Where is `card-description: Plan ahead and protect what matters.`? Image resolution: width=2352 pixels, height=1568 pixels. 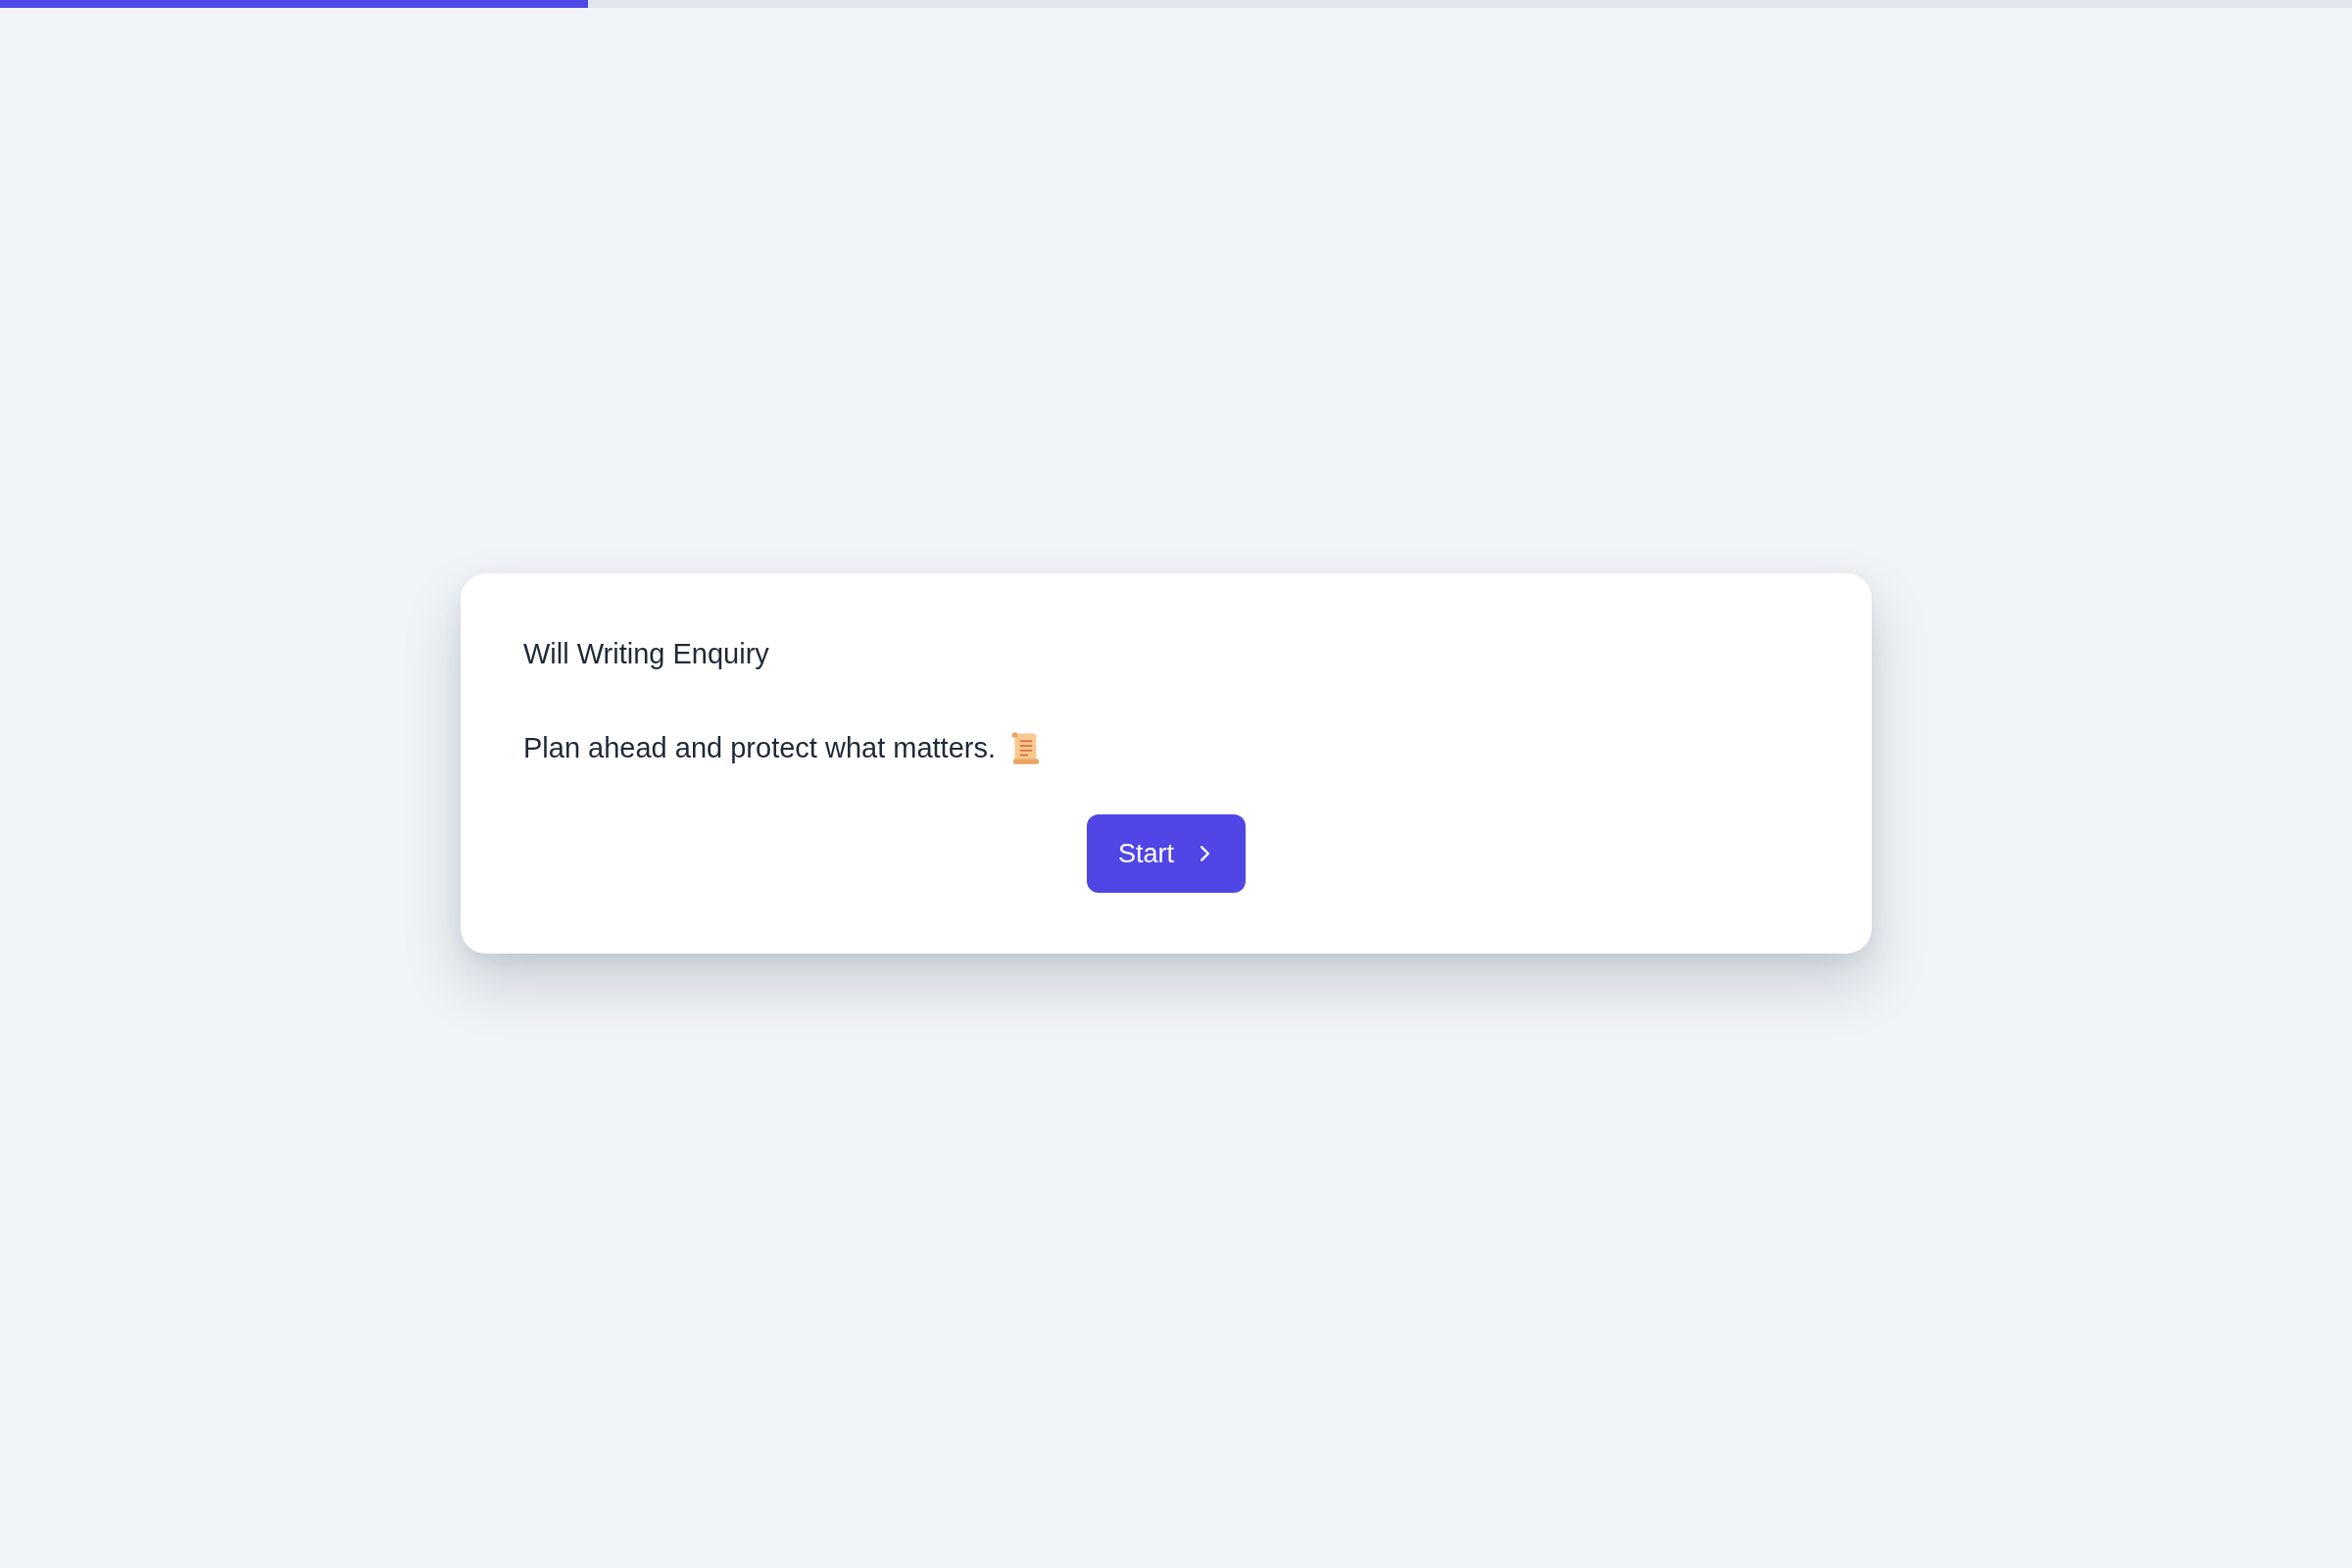
card-description: Plan ahead and protect what matters. is located at coordinates (759, 748).